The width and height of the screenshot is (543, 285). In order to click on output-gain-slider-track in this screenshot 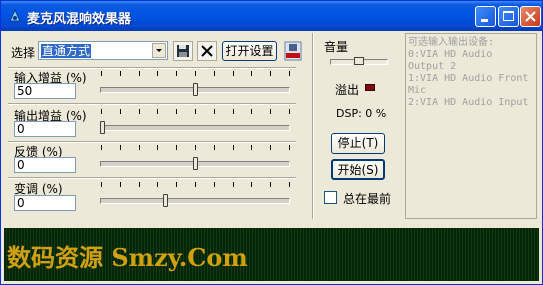, I will do `click(195, 128)`.